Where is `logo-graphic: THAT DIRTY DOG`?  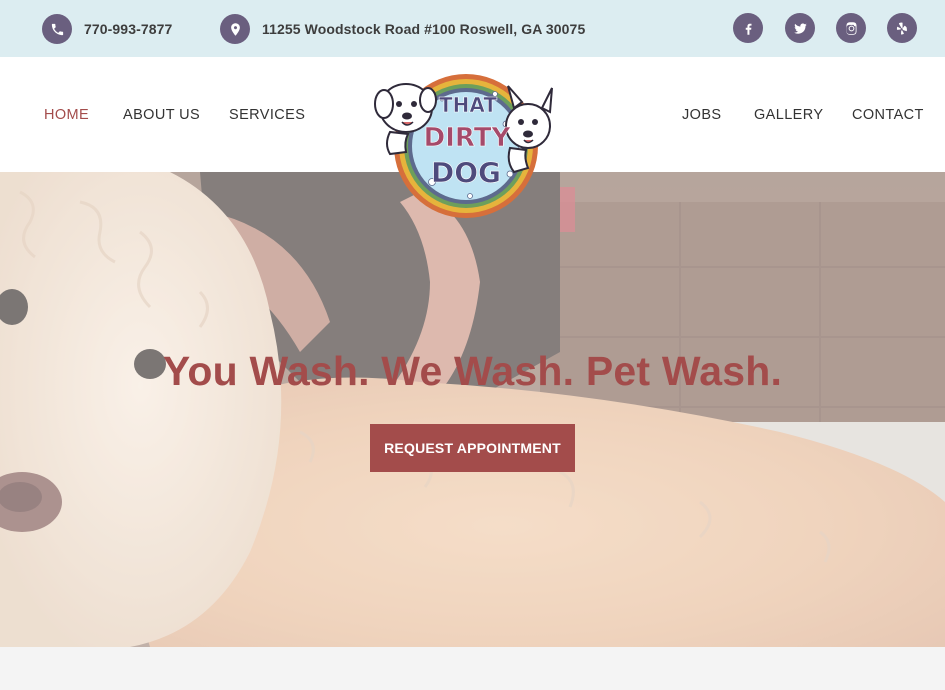 logo-graphic: THAT DIRTY DOG is located at coordinates (463, 146).